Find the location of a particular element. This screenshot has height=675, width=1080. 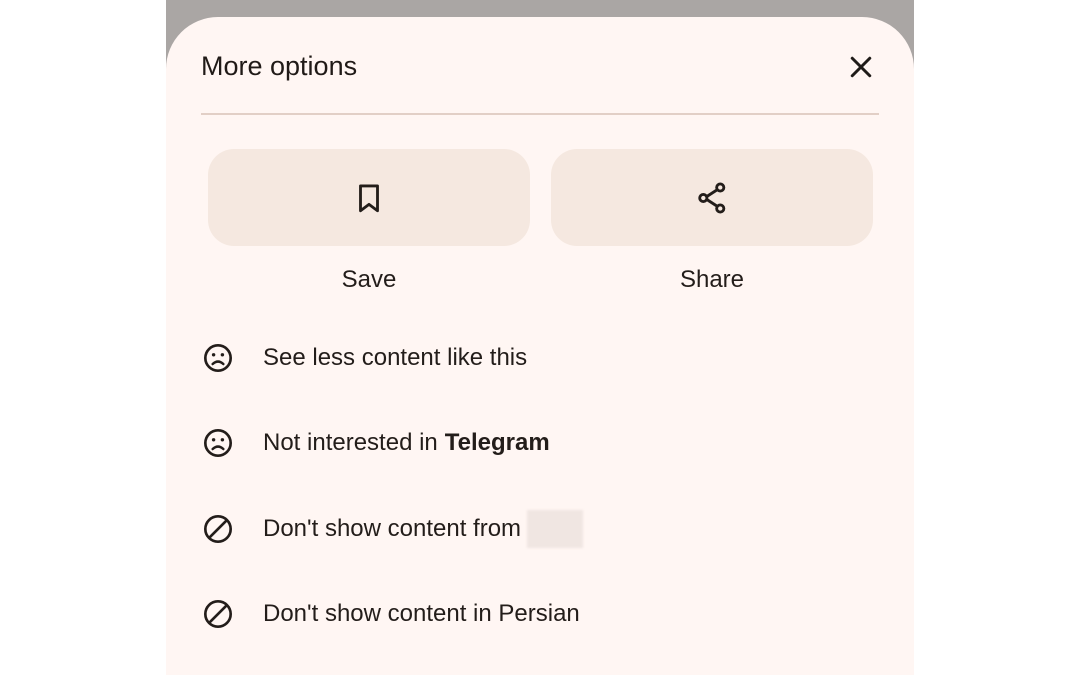

close-button is located at coordinates (861, 67).